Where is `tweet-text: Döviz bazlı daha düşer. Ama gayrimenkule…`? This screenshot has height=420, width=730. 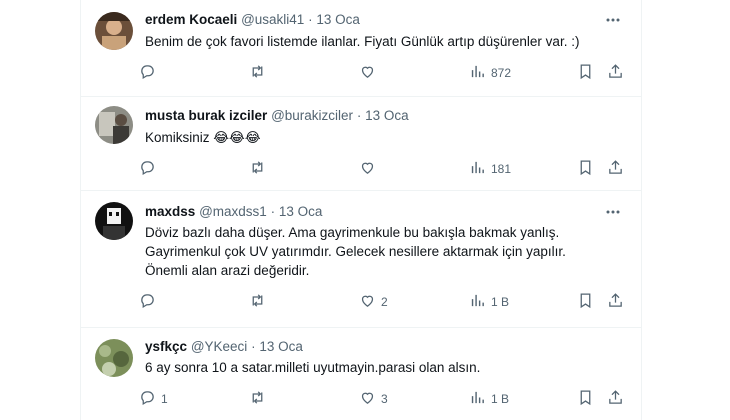
tweet-text: Döviz bazlı daha düşer. Ama gayrimenkule… is located at coordinates (355, 251).